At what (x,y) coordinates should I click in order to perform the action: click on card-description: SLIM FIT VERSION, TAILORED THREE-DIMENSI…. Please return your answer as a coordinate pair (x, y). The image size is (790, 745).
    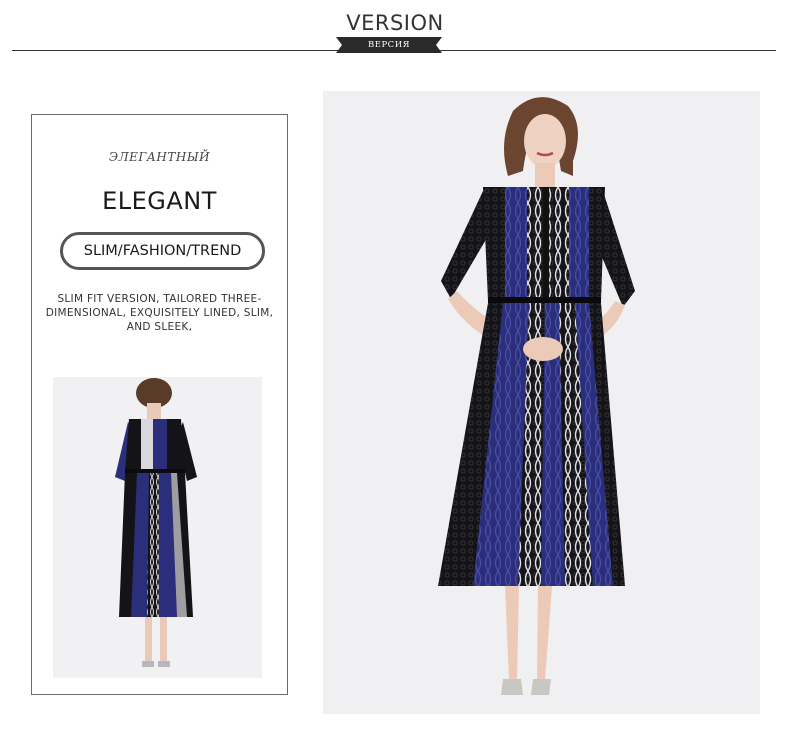
    Looking at the image, I should click on (159, 313).